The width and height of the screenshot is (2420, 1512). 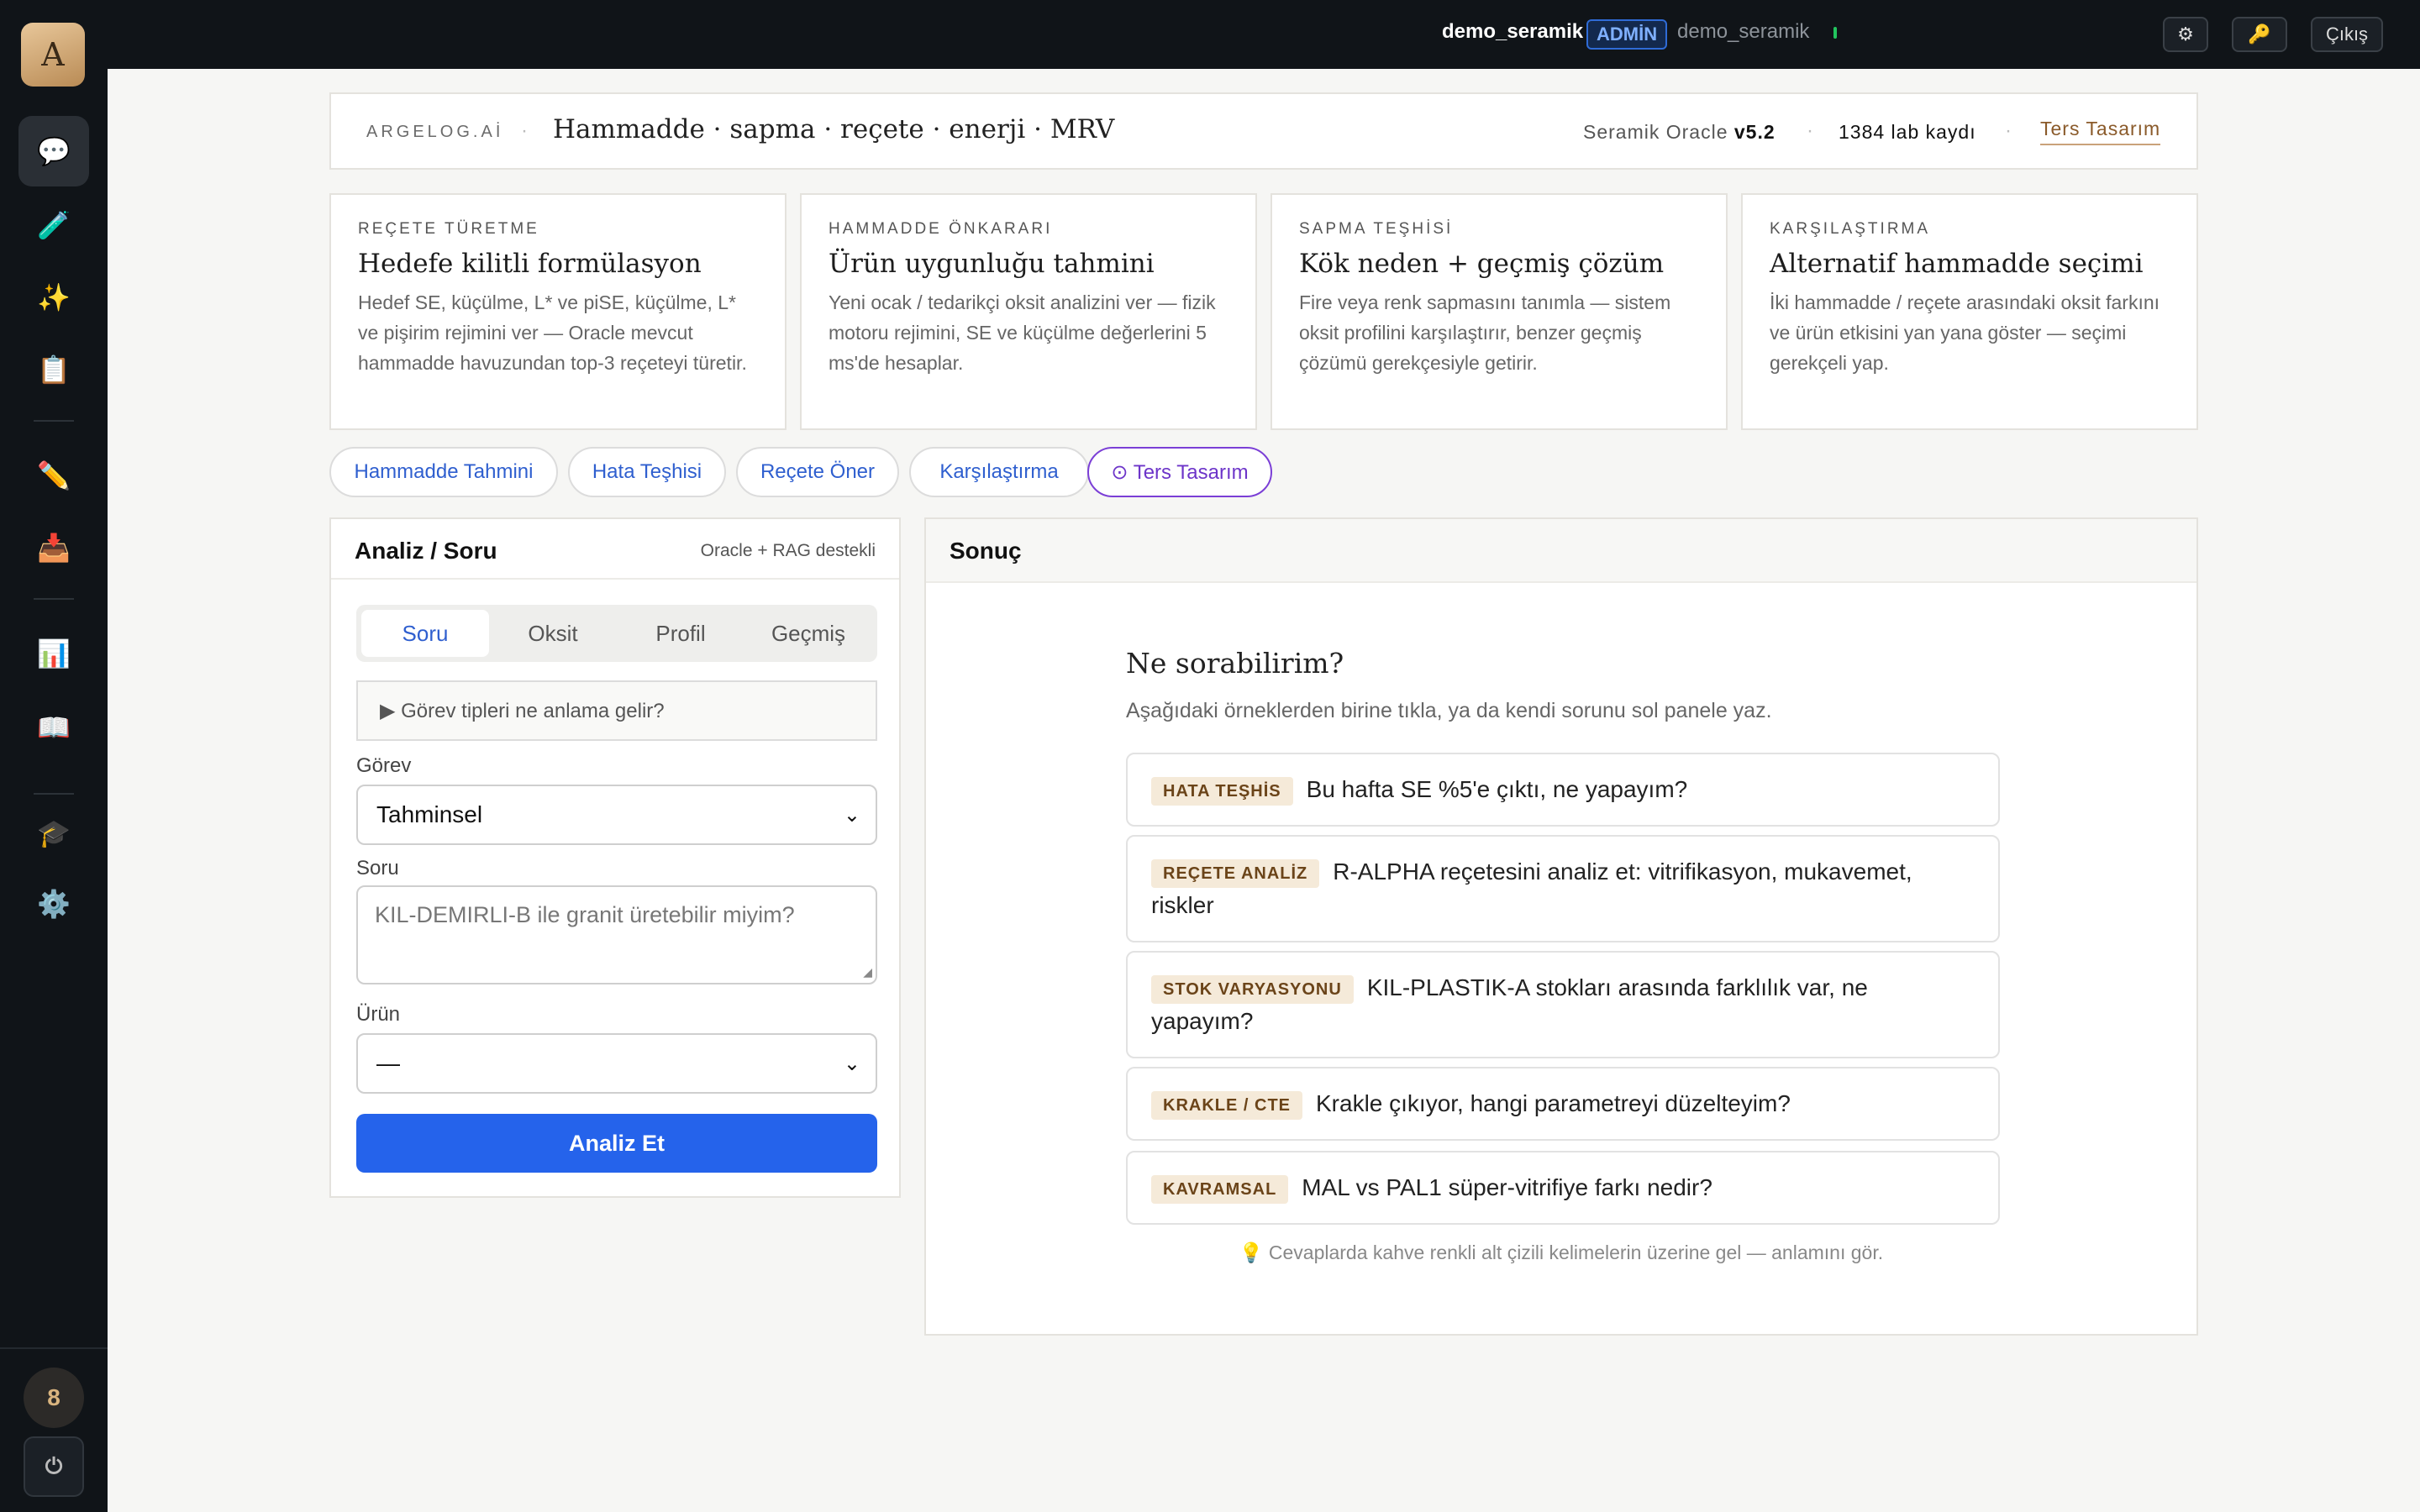 I want to click on pipette-icon: 🧪, so click(x=54, y=225).